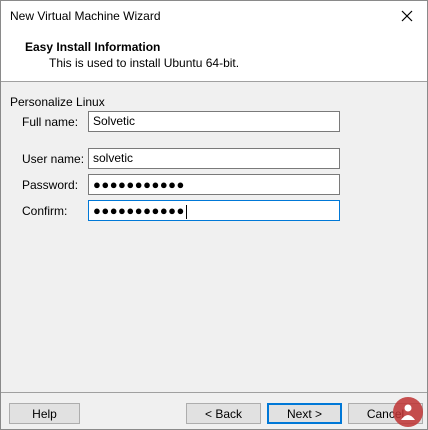 This screenshot has width=428, height=430. I want to click on user-name-value: solvetic, so click(113, 158).